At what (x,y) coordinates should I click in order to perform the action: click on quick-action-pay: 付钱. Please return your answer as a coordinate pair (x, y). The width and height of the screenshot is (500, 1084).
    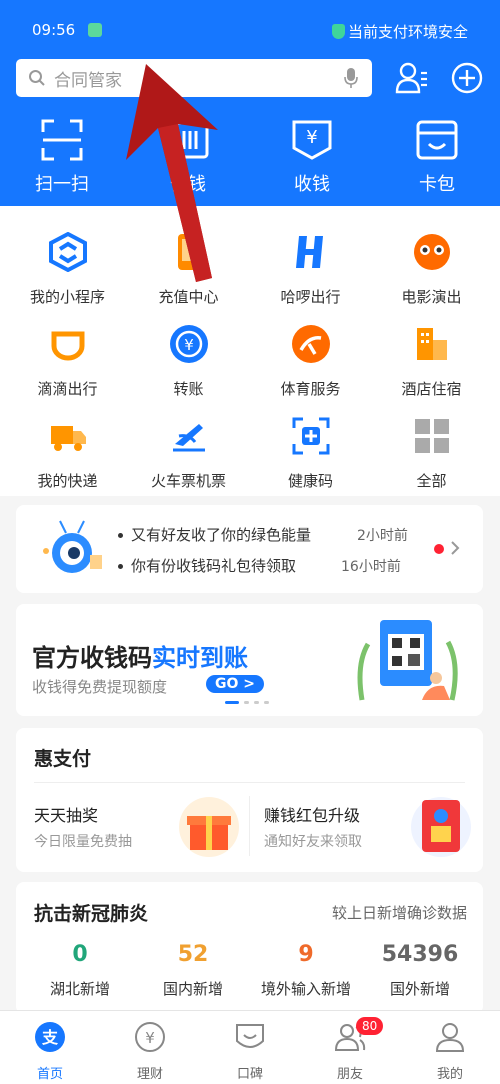
    Looking at the image, I should click on (188, 158).